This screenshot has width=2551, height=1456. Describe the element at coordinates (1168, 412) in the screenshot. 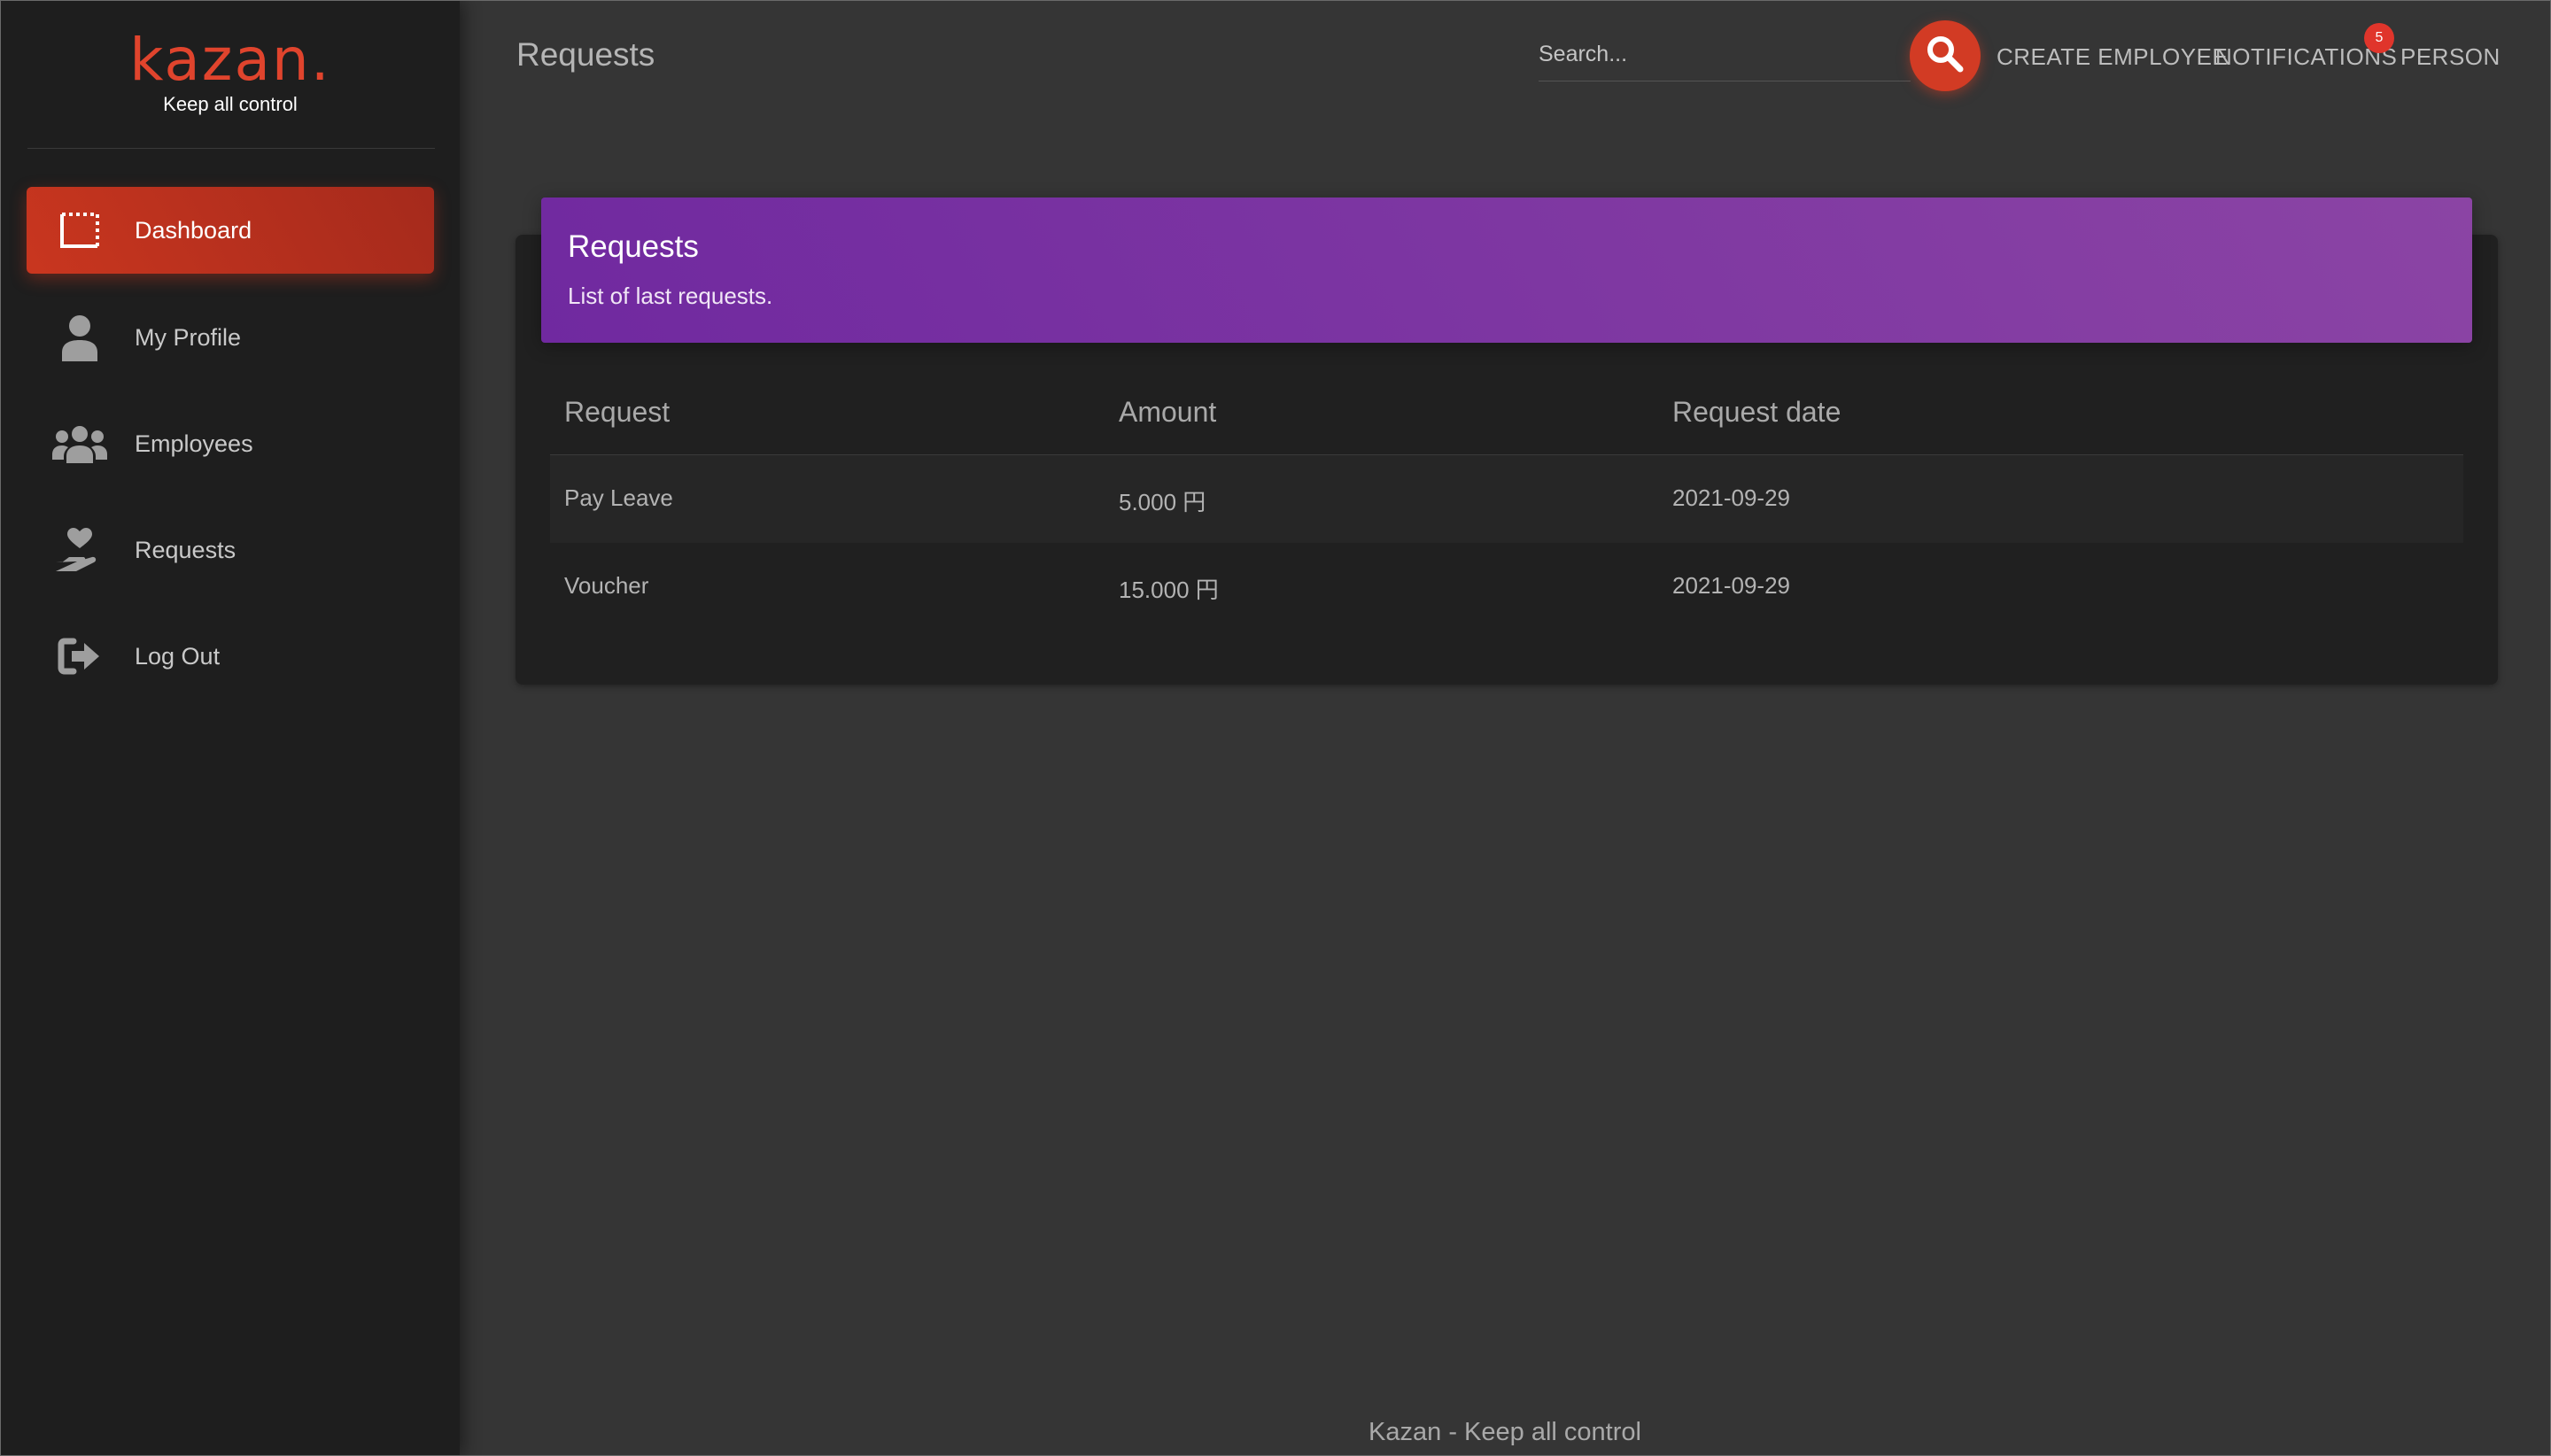

I see `column-header-amount: Amount` at that location.